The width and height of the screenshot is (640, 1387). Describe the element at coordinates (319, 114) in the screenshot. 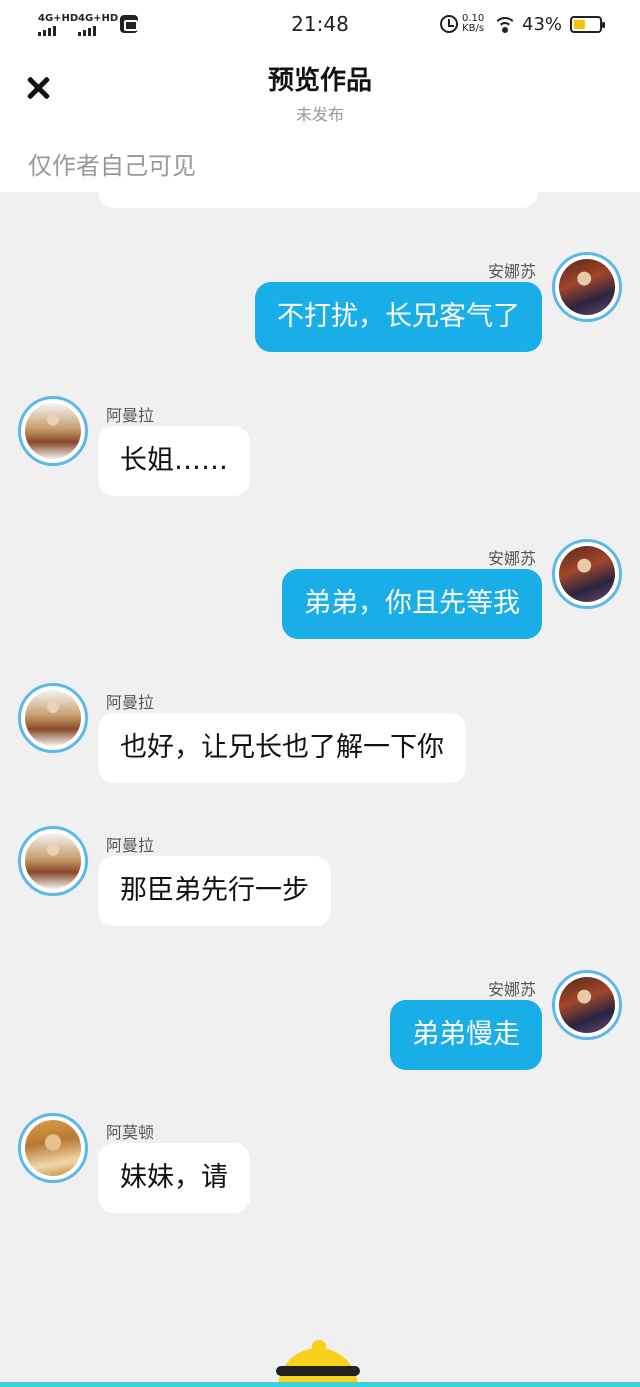

I see `publish-status: 未发布` at that location.